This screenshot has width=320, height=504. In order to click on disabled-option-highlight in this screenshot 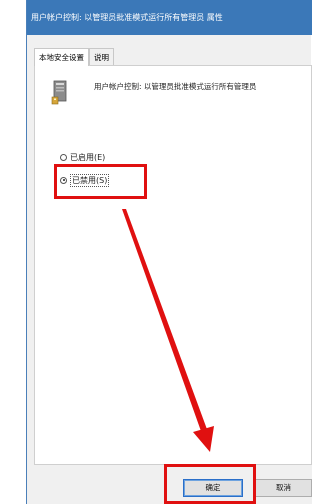, I will do `click(100, 181)`.